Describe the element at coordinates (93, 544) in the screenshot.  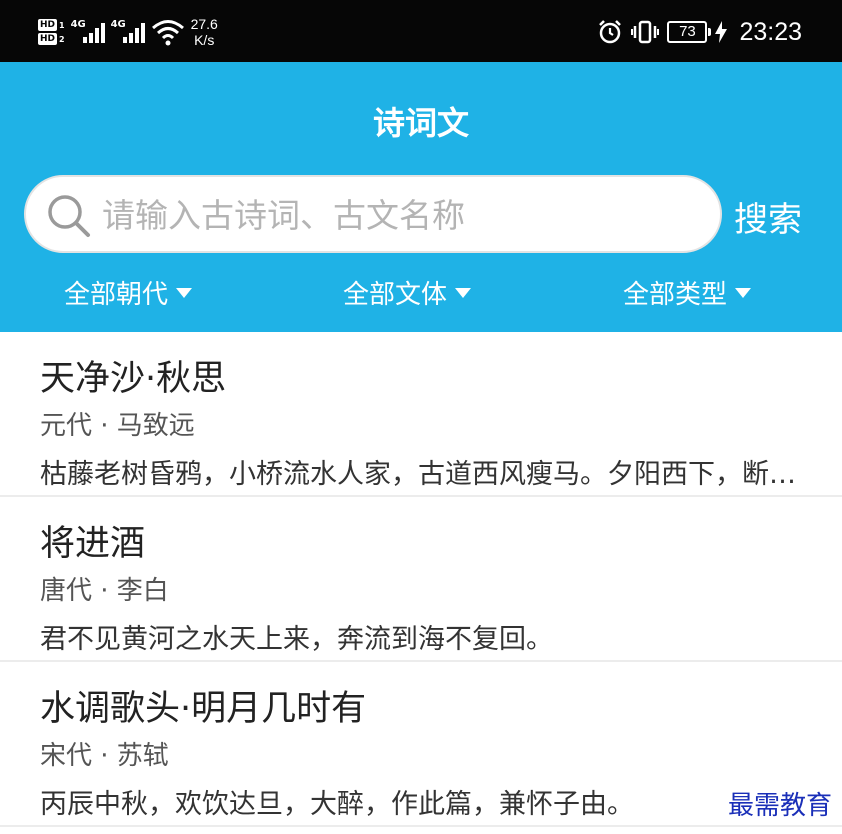
I see `poem-title: 将进酒` at that location.